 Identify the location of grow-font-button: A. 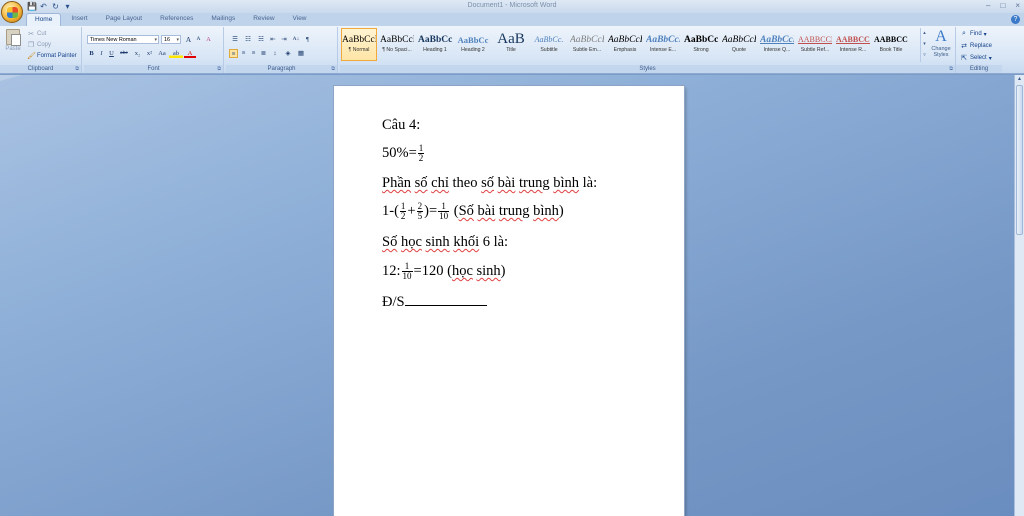
(188, 39).